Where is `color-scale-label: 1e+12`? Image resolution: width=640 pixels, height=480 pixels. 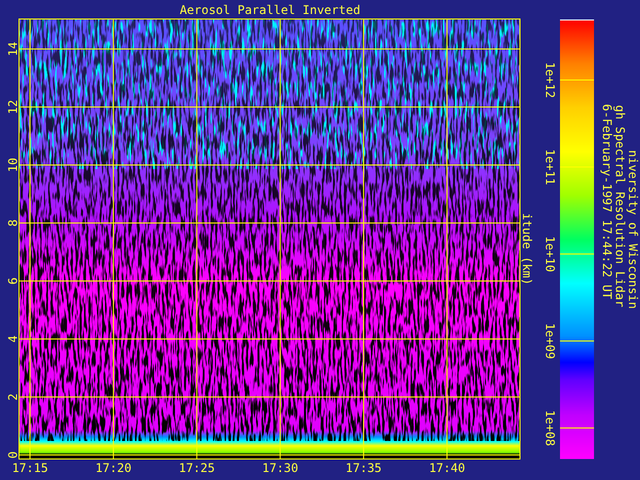 color-scale-label: 1e+12 is located at coordinates (550, 80).